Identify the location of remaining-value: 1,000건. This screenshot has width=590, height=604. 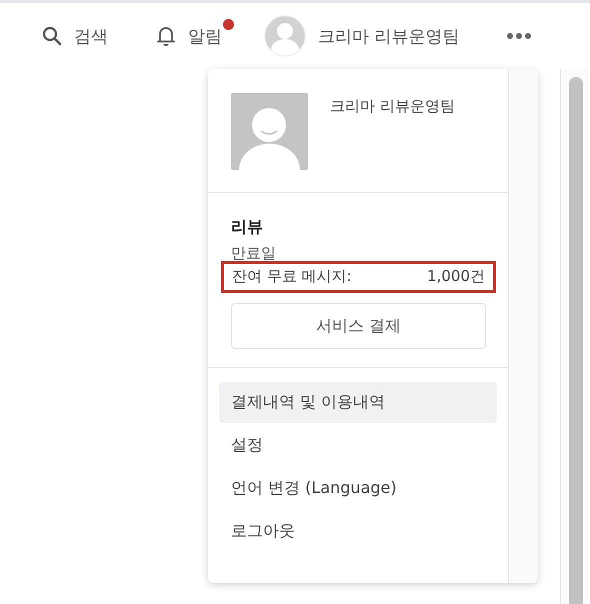
(456, 276).